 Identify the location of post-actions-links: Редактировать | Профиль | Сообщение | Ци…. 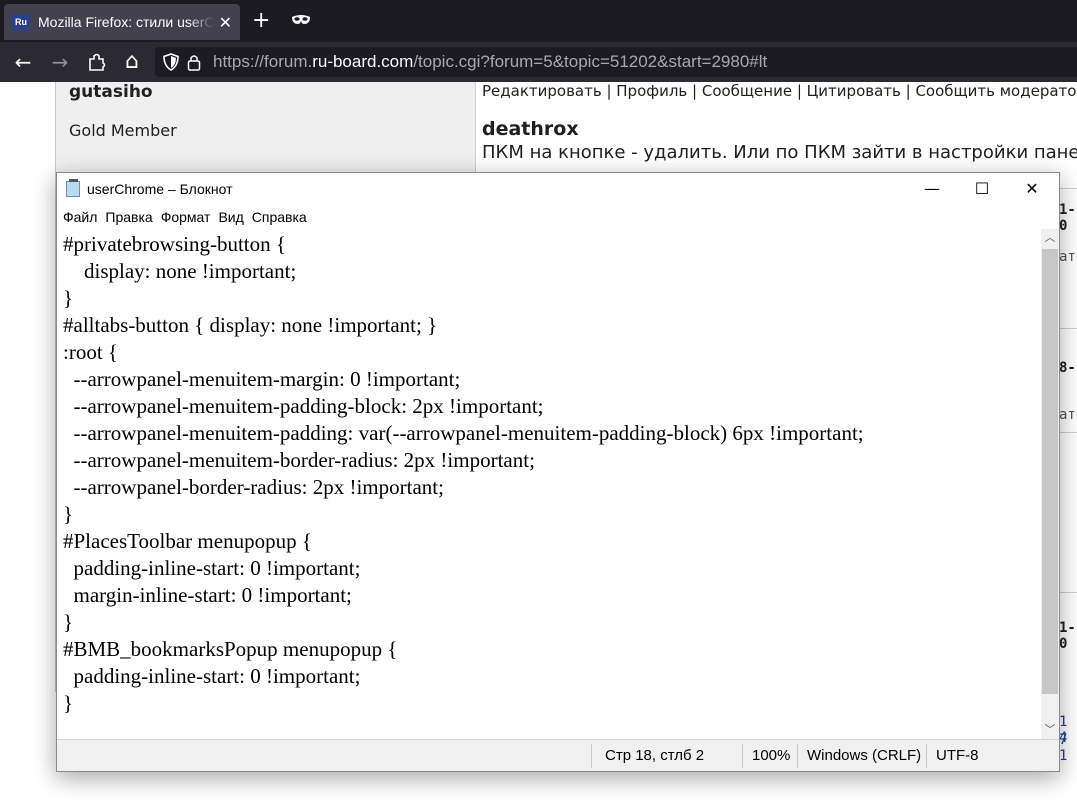
(779, 91).